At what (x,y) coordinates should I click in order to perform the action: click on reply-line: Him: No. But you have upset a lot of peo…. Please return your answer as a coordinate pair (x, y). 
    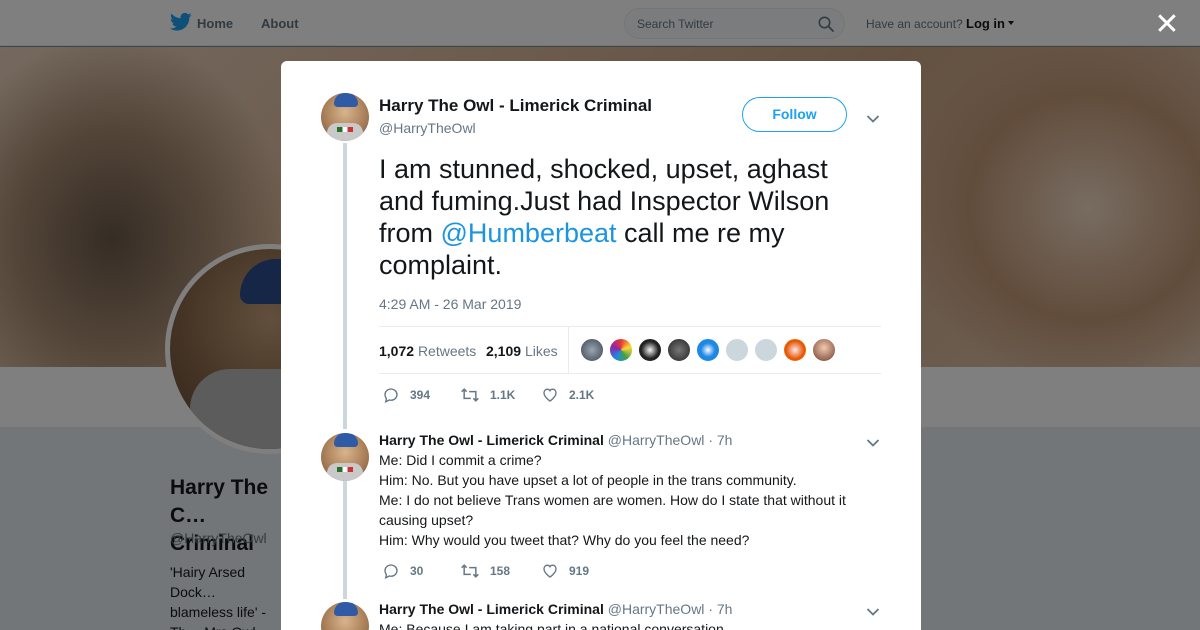
    Looking at the image, I should click on (588, 480).